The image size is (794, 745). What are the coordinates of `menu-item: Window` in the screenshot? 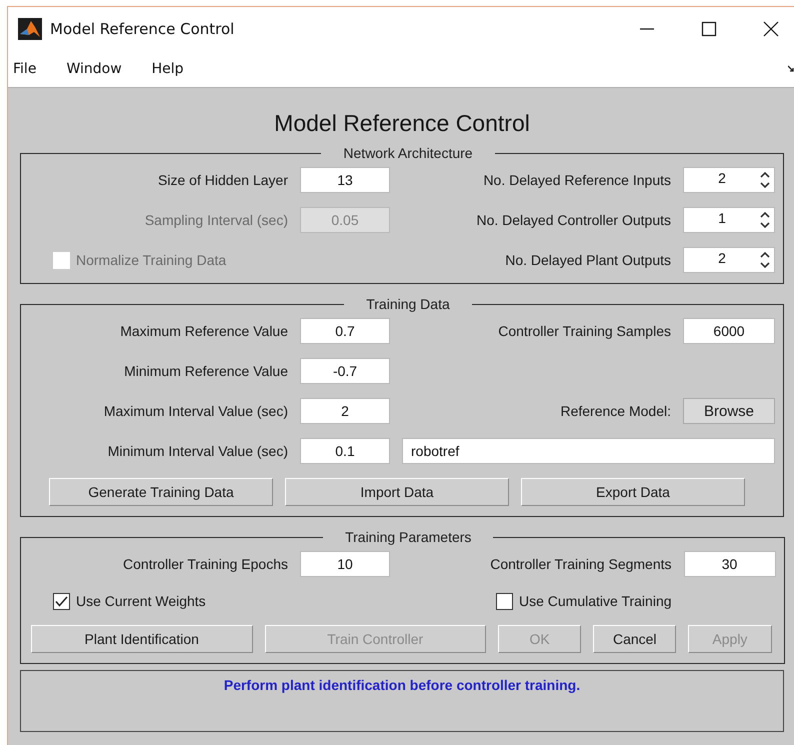 It's located at (98, 69).